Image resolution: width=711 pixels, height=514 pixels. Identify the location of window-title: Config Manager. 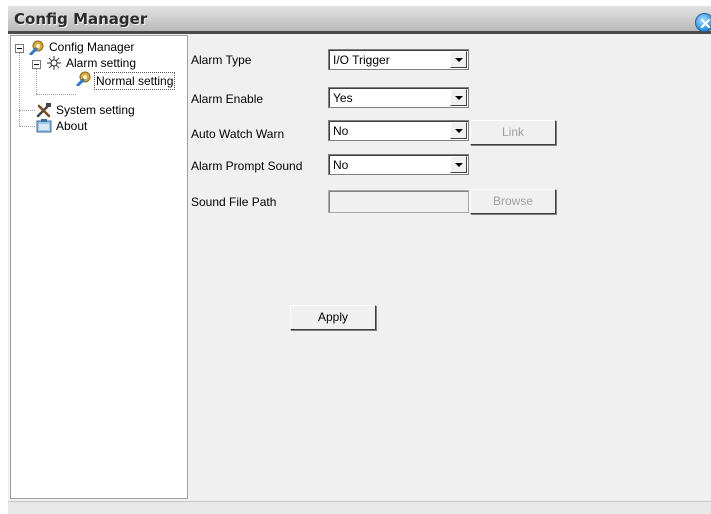
(81, 19).